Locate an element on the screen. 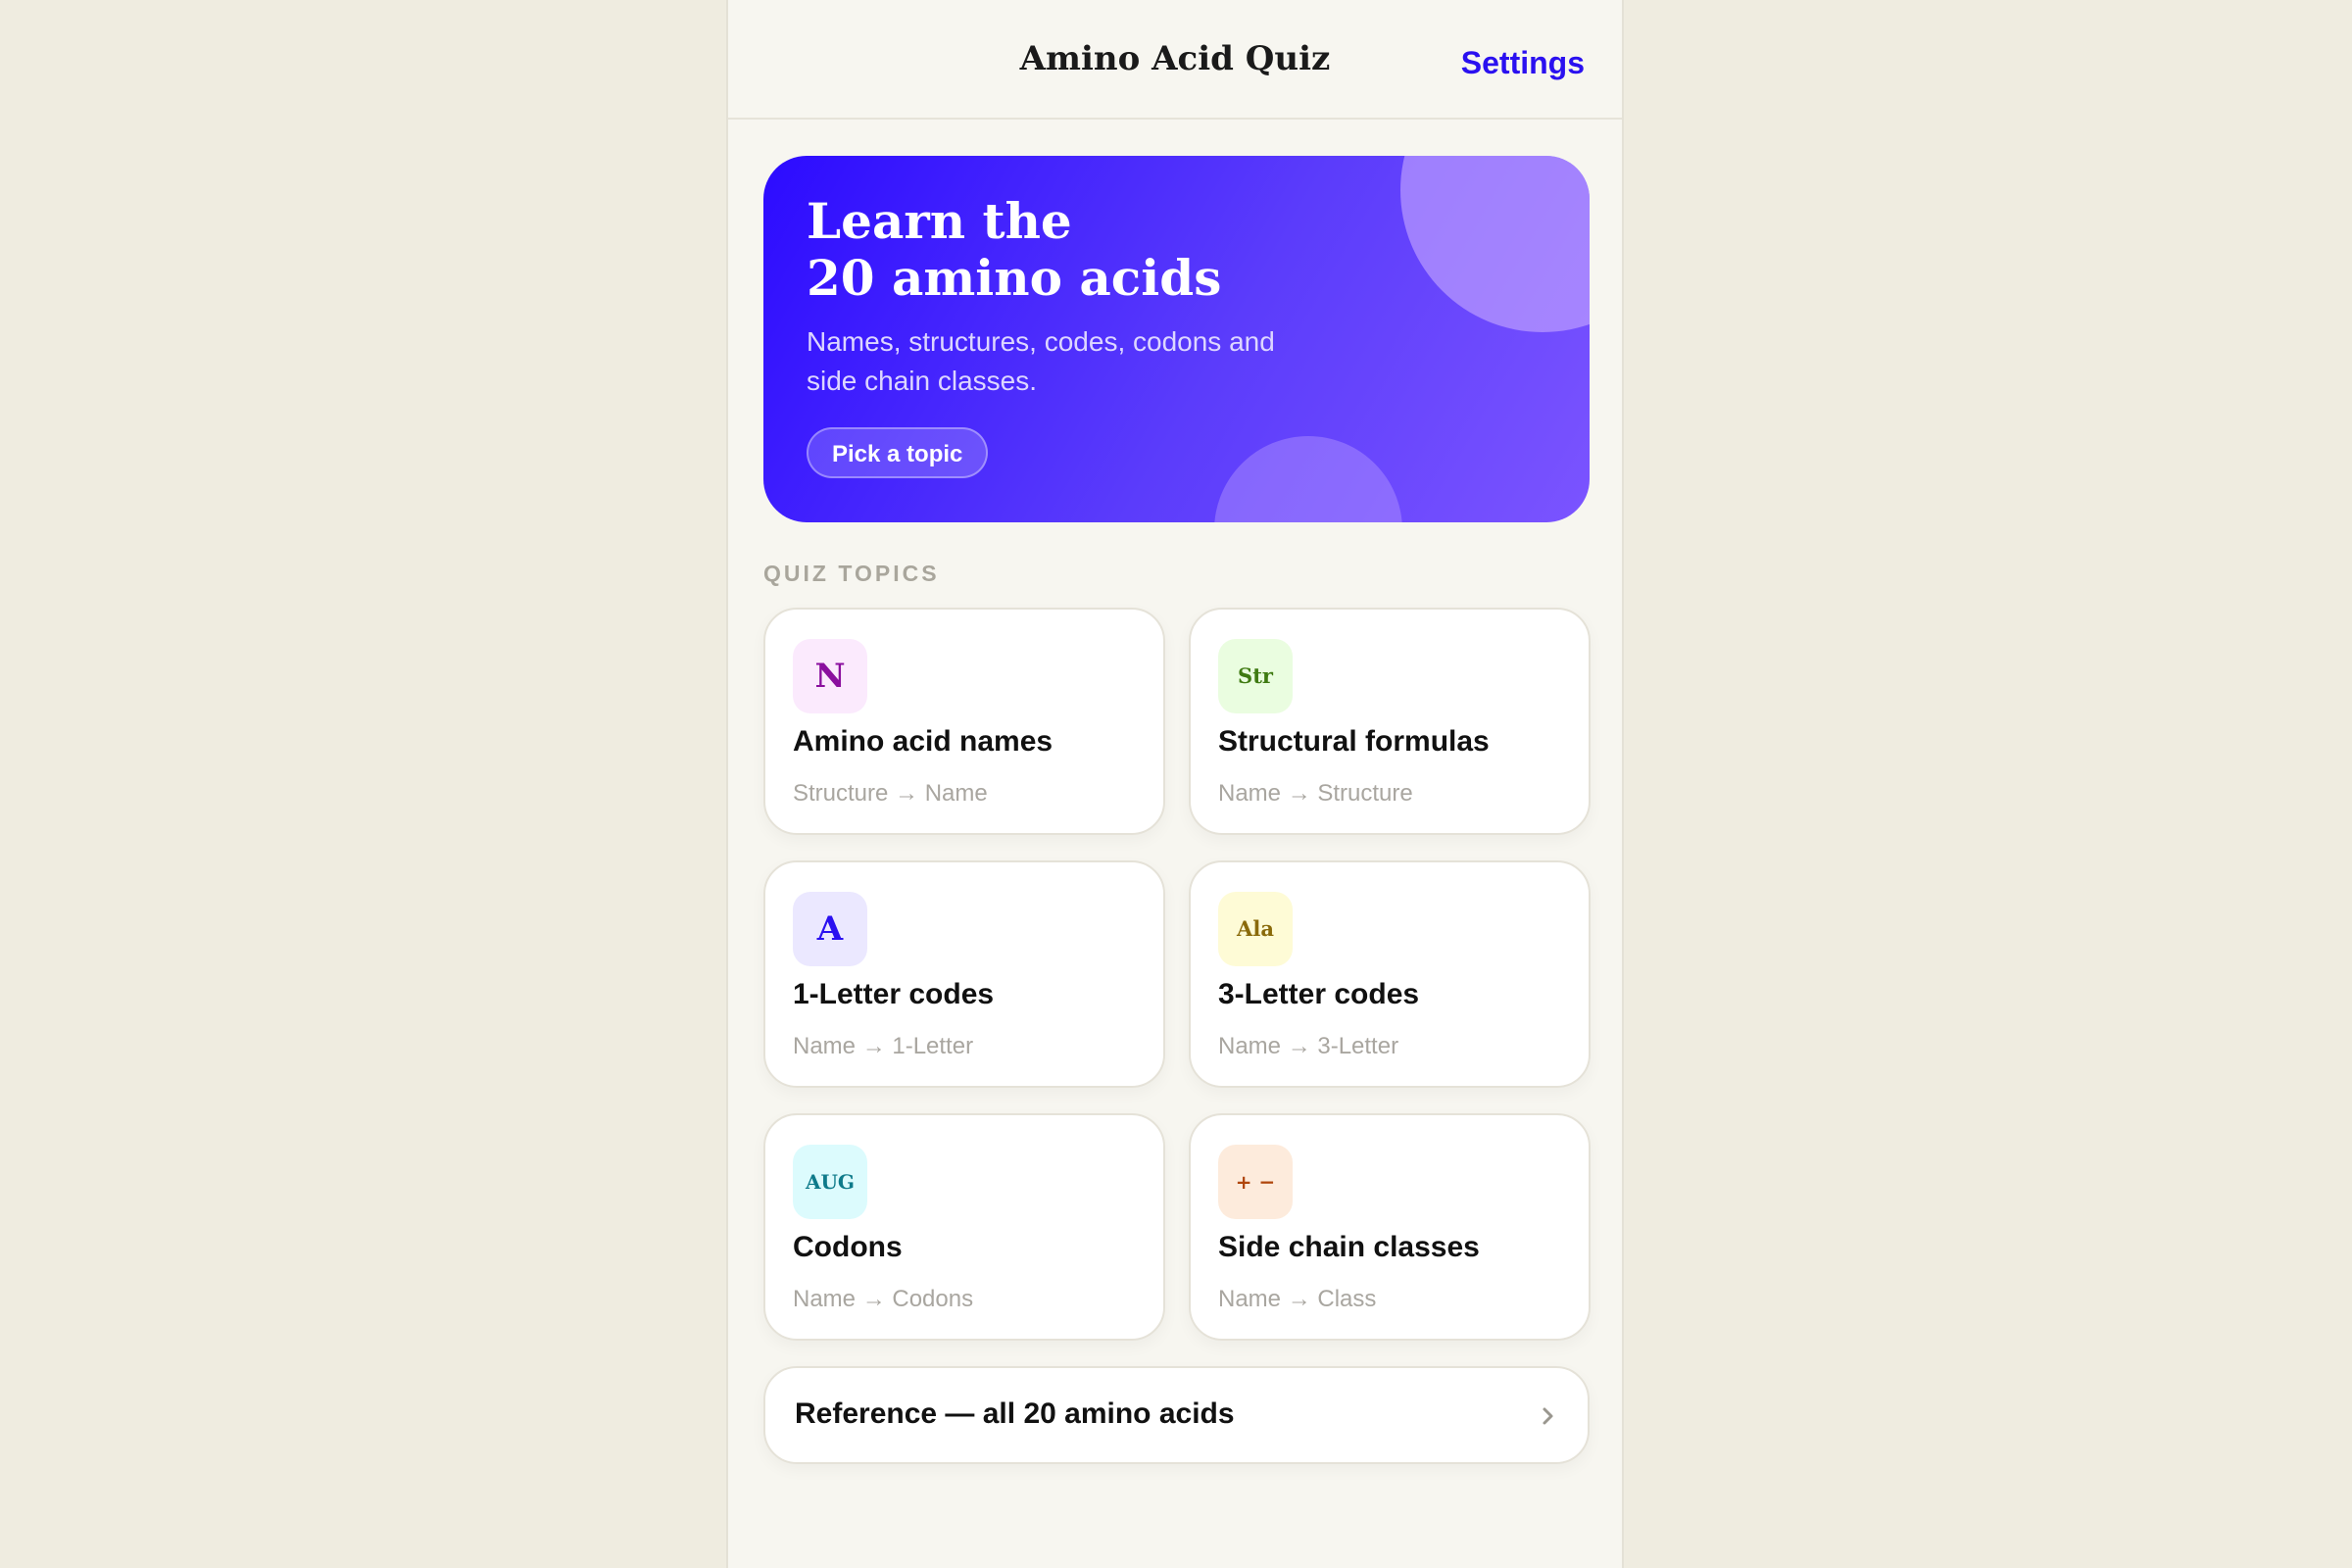  codon-icon: AUG is located at coordinates (830, 1182).